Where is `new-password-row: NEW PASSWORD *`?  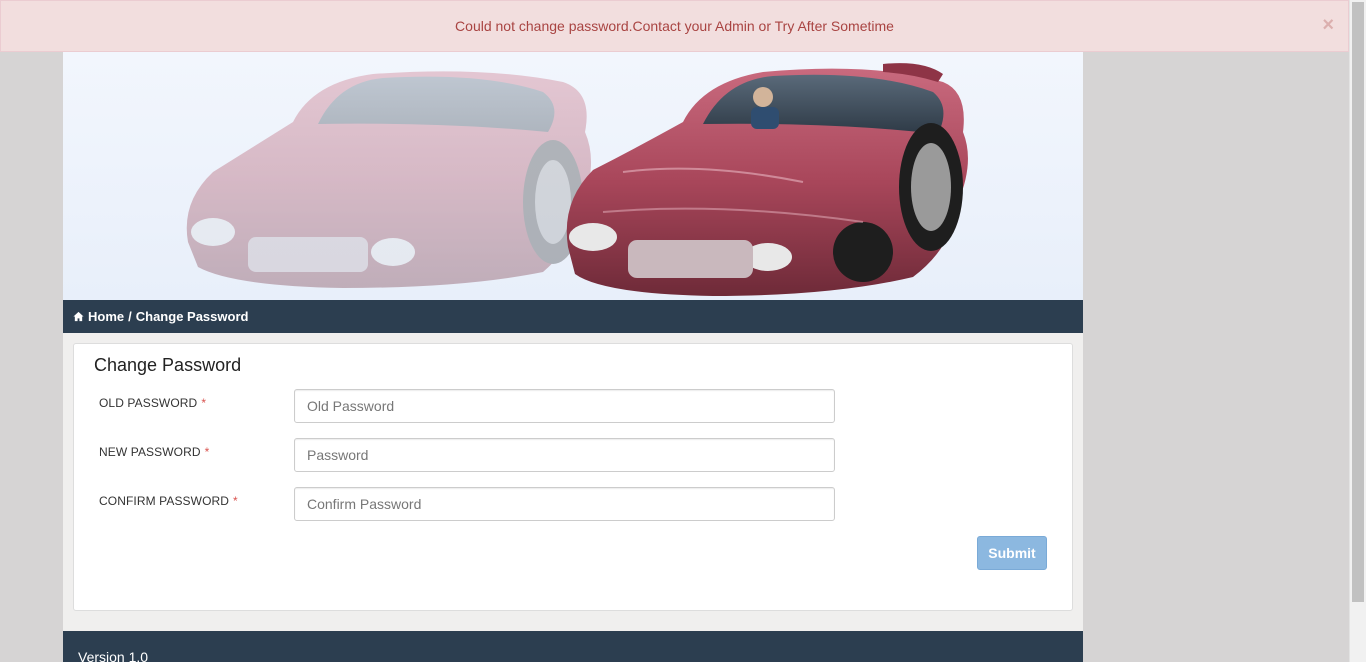
new-password-row: NEW PASSWORD * is located at coordinates (469, 455).